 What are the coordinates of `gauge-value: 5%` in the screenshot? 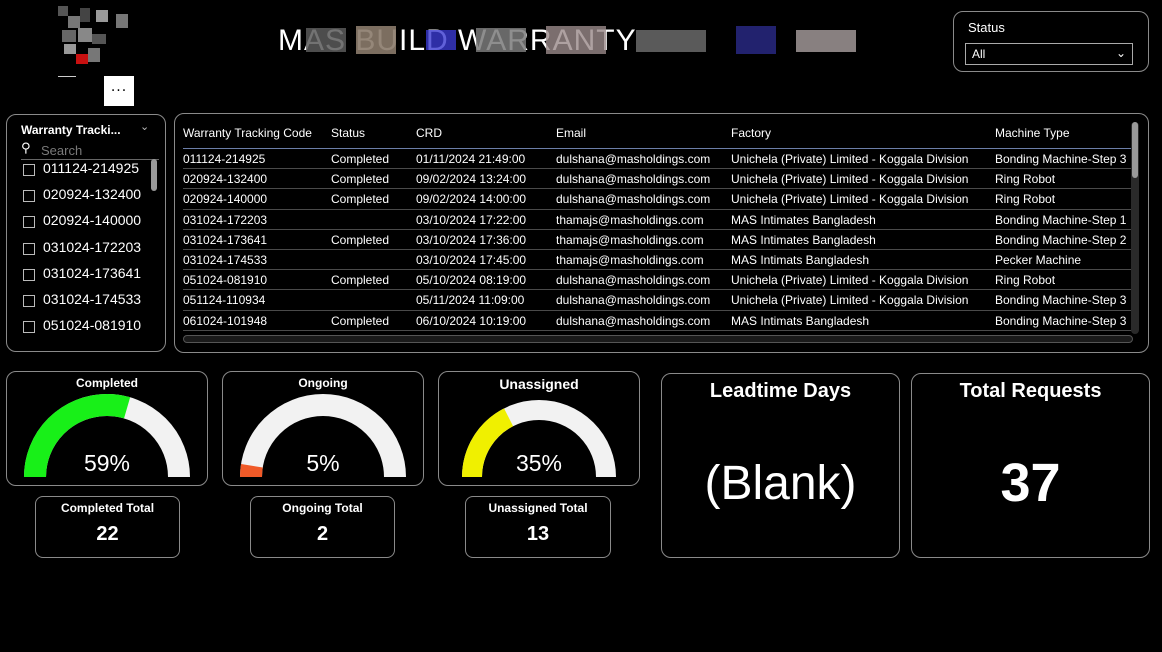 It's located at (323, 463).